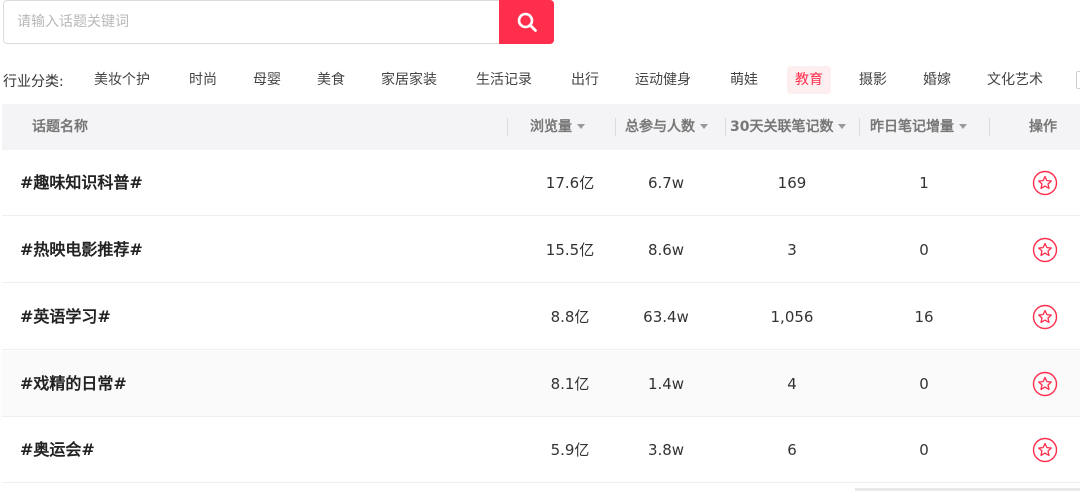 The image size is (1080, 491). Describe the element at coordinates (541, 450) in the screenshot. I see `table-row: #奥运会# 5.9亿 3.8w 6 0` at that location.